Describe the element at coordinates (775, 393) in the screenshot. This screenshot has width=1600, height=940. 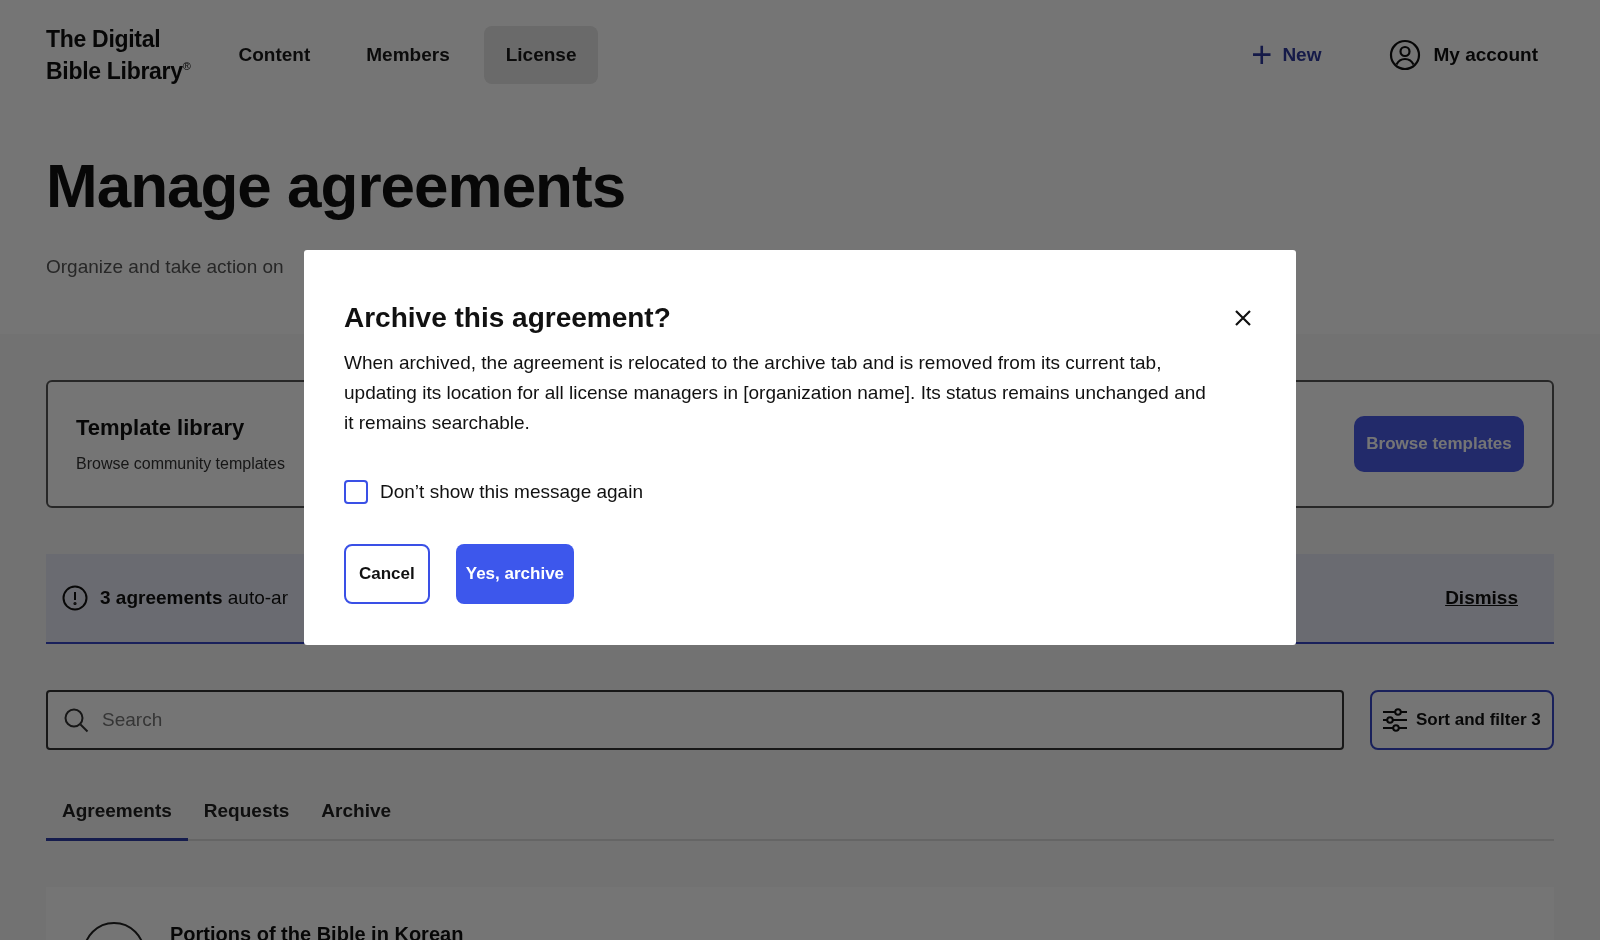
I see `dialog-message: When archived, the agreement is relocated to the archive tab and is removed from its current tab, updating its location for all license managers in [organization name]. Its status remains unchanged and it remains searchable.` at that location.